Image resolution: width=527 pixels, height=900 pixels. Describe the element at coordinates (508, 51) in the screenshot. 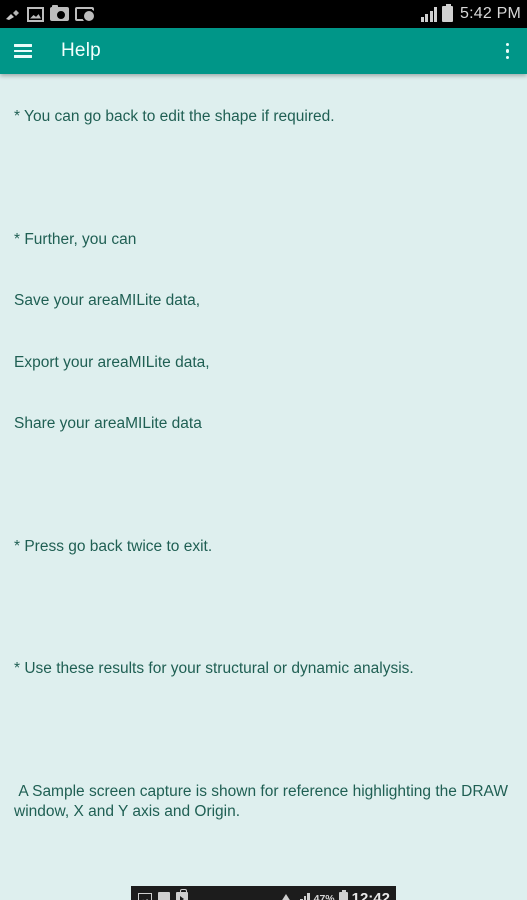

I see `kebab-menu-icon` at that location.